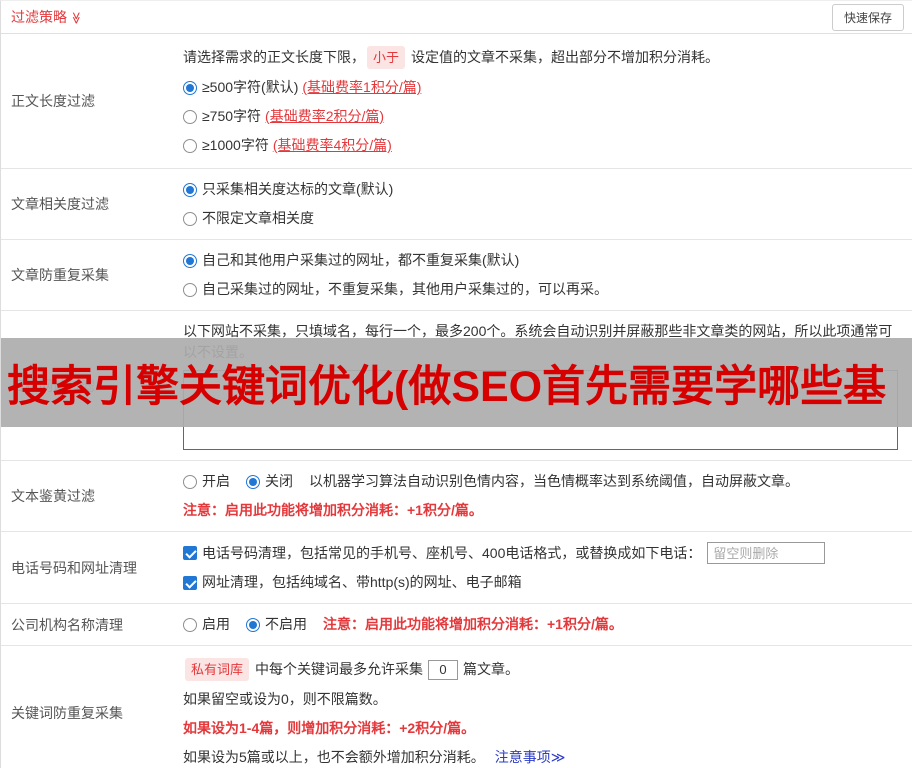 This screenshot has width=912, height=768. What do you see at coordinates (542, 189) in the screenshot?
I see `radio-option-relevance-strict: 只采集相关度达标的文章(默认)` at bounding box center [542, 189].